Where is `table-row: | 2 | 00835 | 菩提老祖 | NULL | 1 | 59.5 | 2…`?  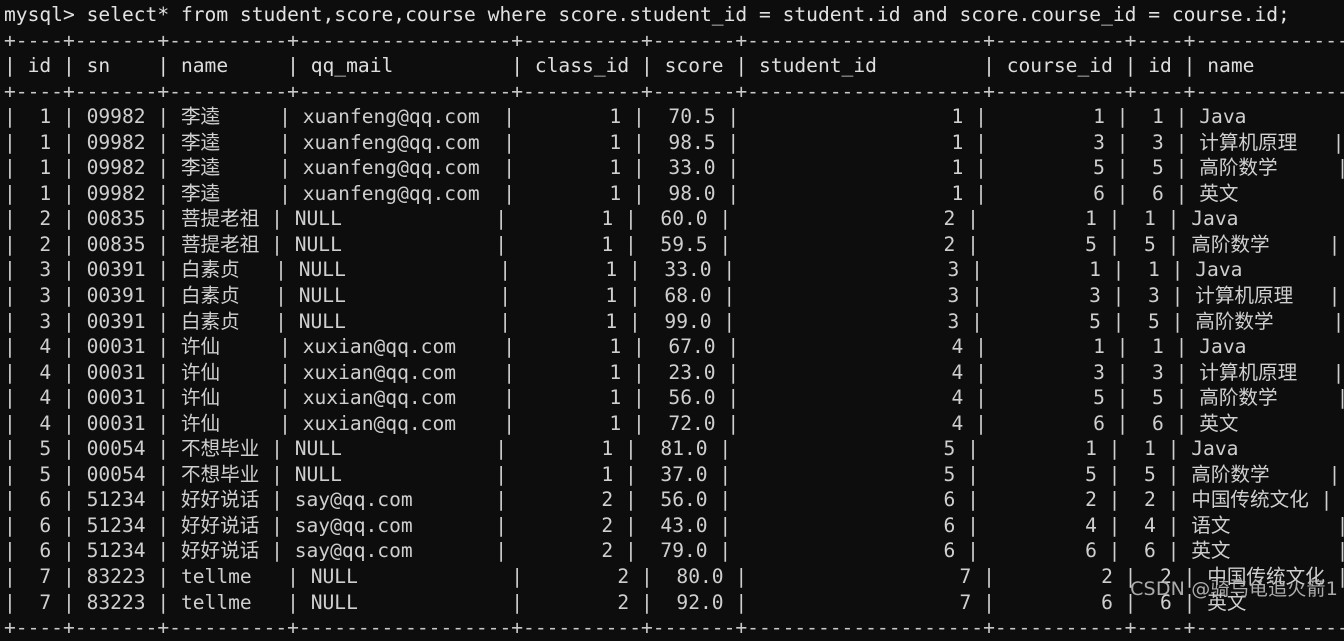
table-row: | 2 | 00835 | 菩提老祖 | NULL | 1 | 59.5 | 2… is located at coordinates (672, 244).